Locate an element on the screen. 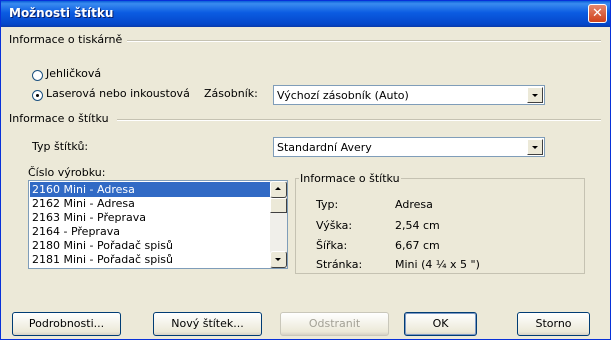  tray-dropdown-button is located at coordinates (535, 95).